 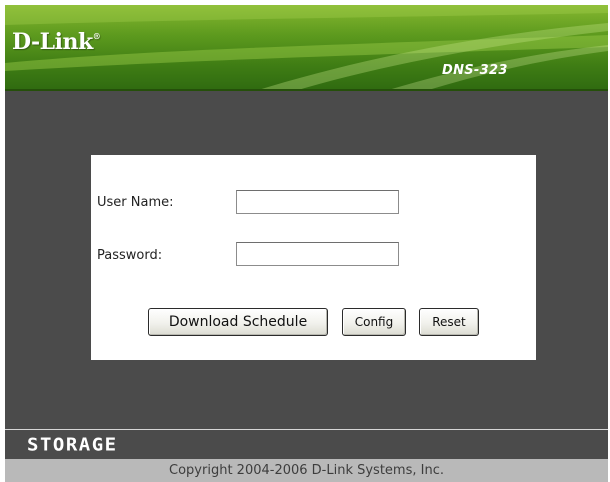 I want to click on header-divider, so click(x=306, y=90).